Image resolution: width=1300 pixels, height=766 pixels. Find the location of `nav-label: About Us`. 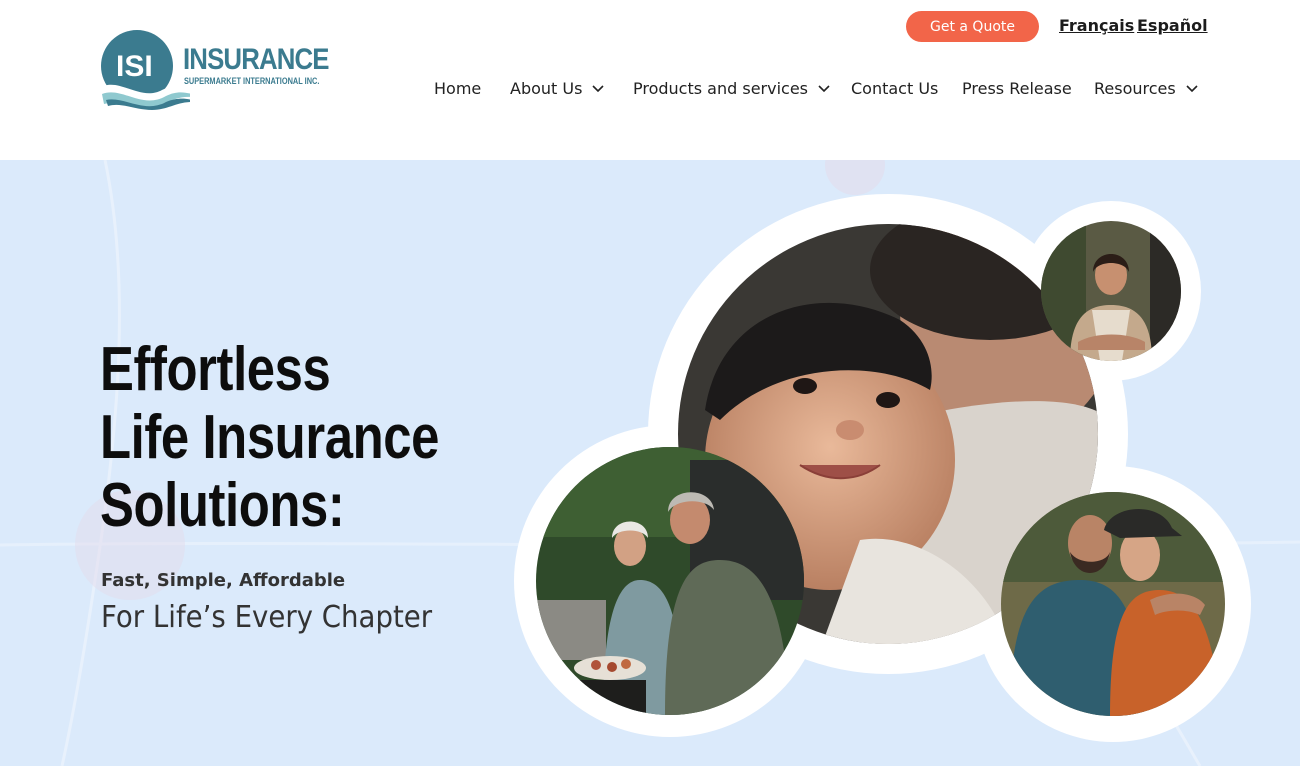

nav-label: About Us is located at coordinates (546, 88).